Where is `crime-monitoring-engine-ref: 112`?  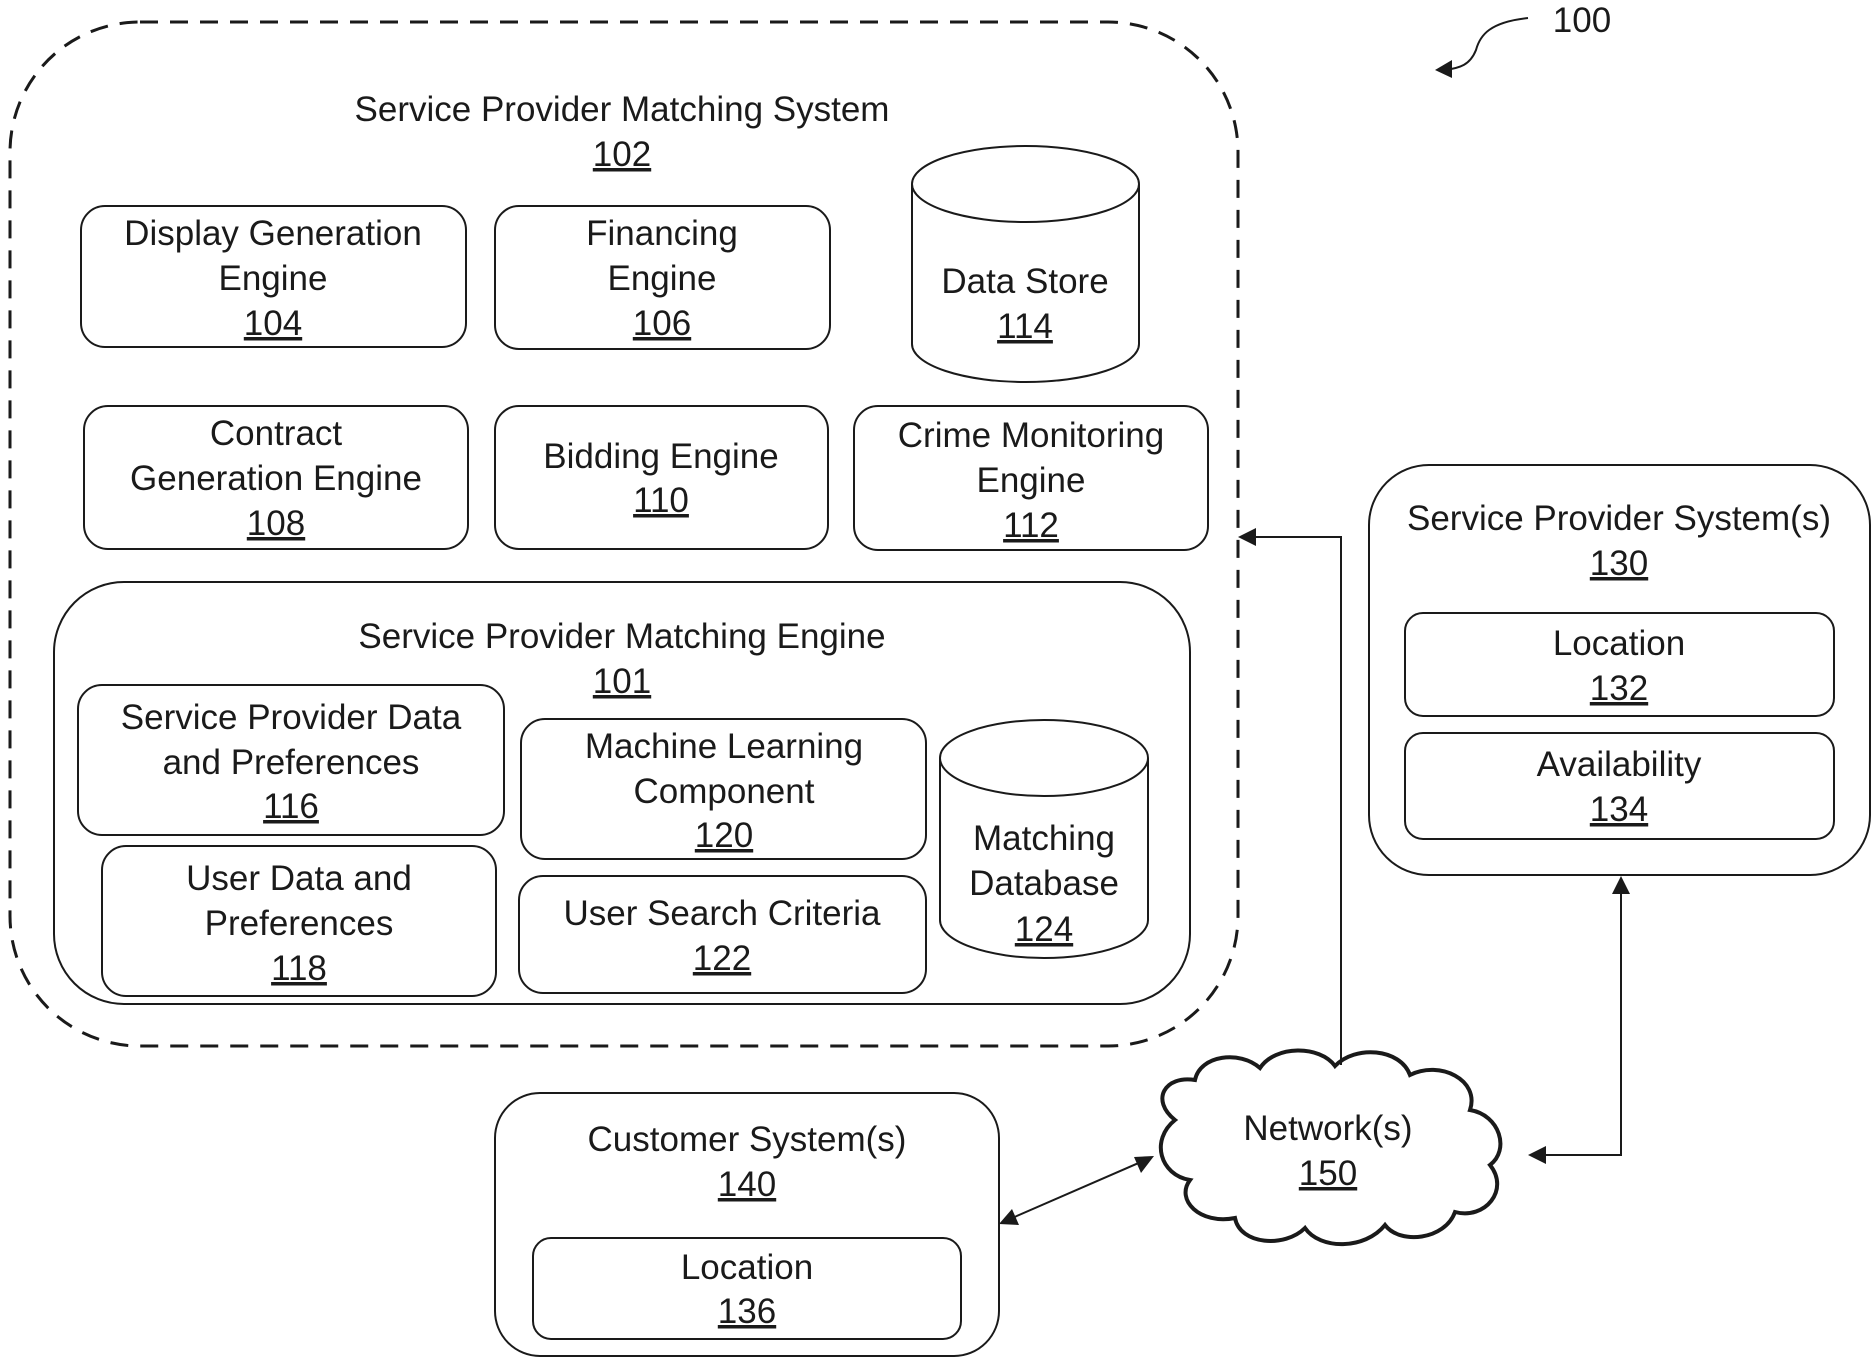 crime-monitoring-engine-ref: 112 is located at coordinates (1031, 525).